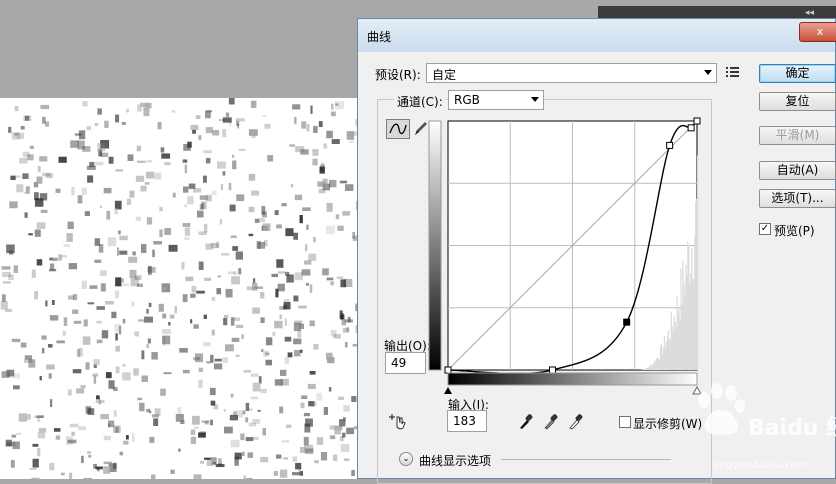 This screenshot has height=484, width=836. What do you see at coordinates (596, 35) in the screenshot?
I see `title-bar: 曲线 x` at bounding box center [596, 35].